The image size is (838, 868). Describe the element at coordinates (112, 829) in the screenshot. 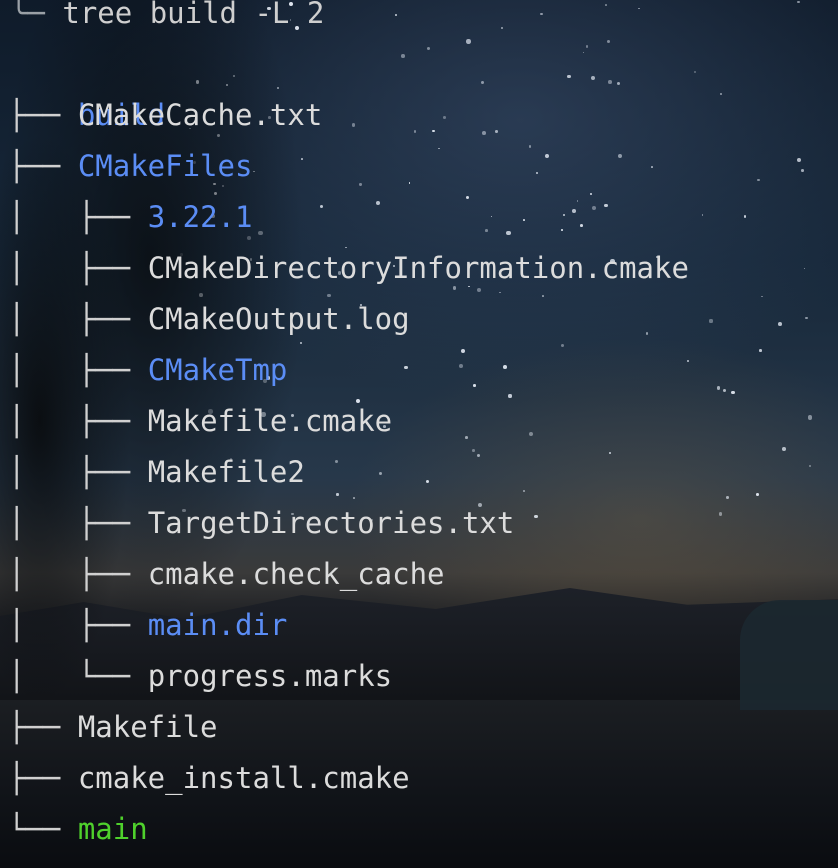

I see `tree-exec-name: main` at that location.